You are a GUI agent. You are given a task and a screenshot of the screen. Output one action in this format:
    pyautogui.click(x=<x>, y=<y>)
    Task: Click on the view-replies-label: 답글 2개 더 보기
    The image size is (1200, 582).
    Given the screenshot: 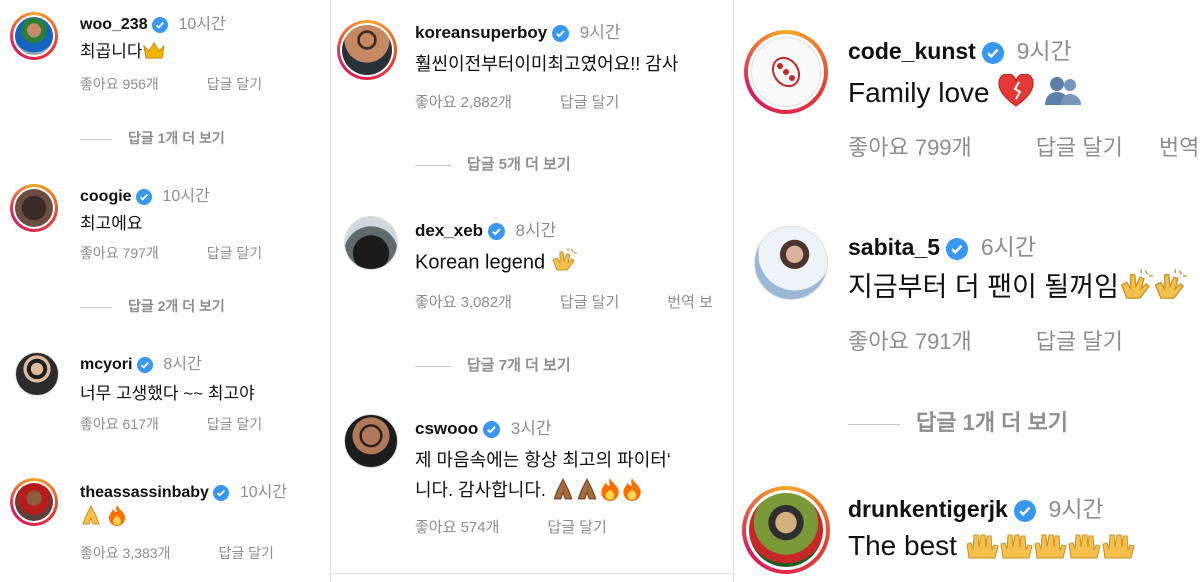 What is the action you would take?
    pyautogui.click(x=176, y=306)
    